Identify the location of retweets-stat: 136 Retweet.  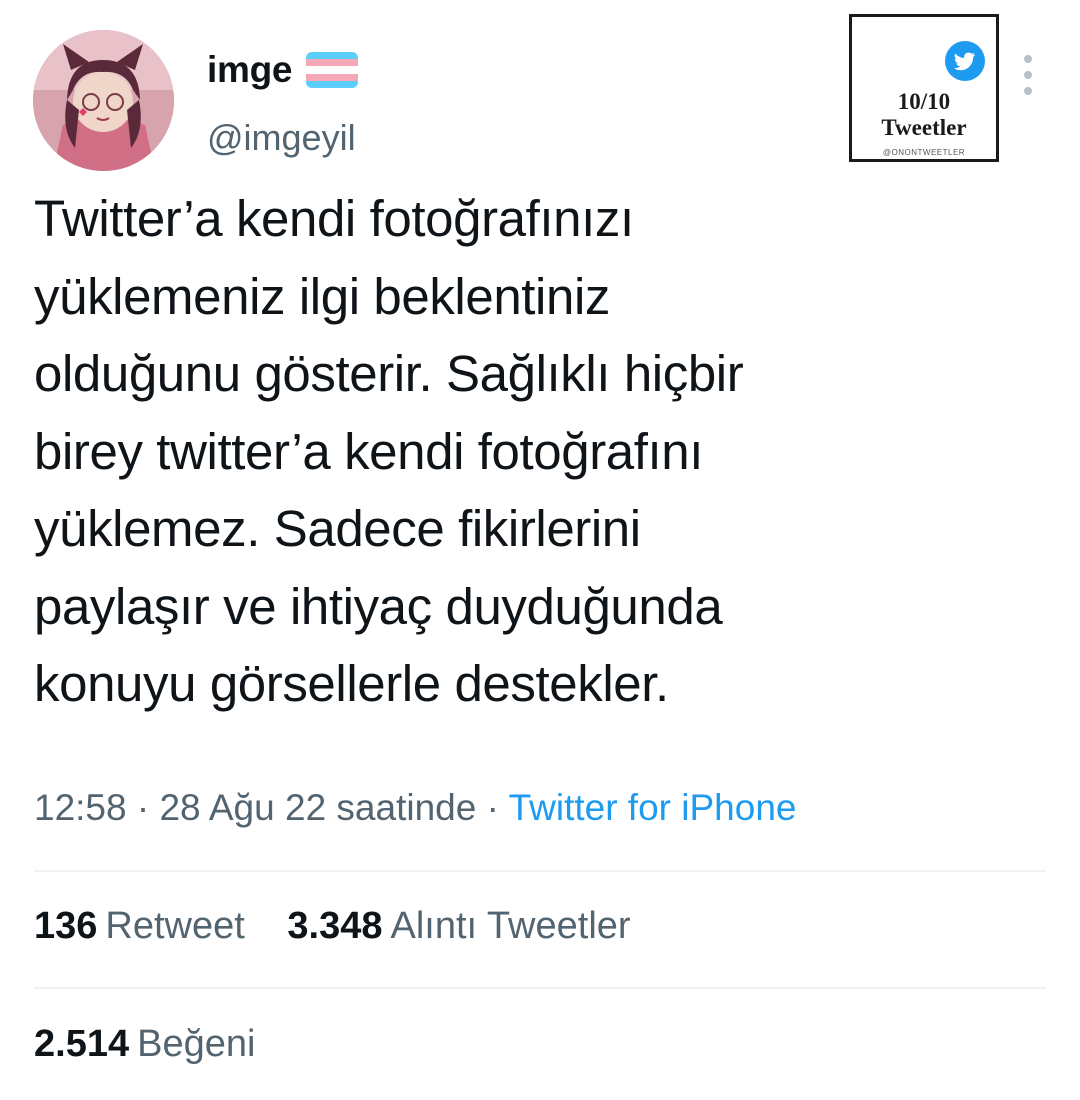
(139, 926).